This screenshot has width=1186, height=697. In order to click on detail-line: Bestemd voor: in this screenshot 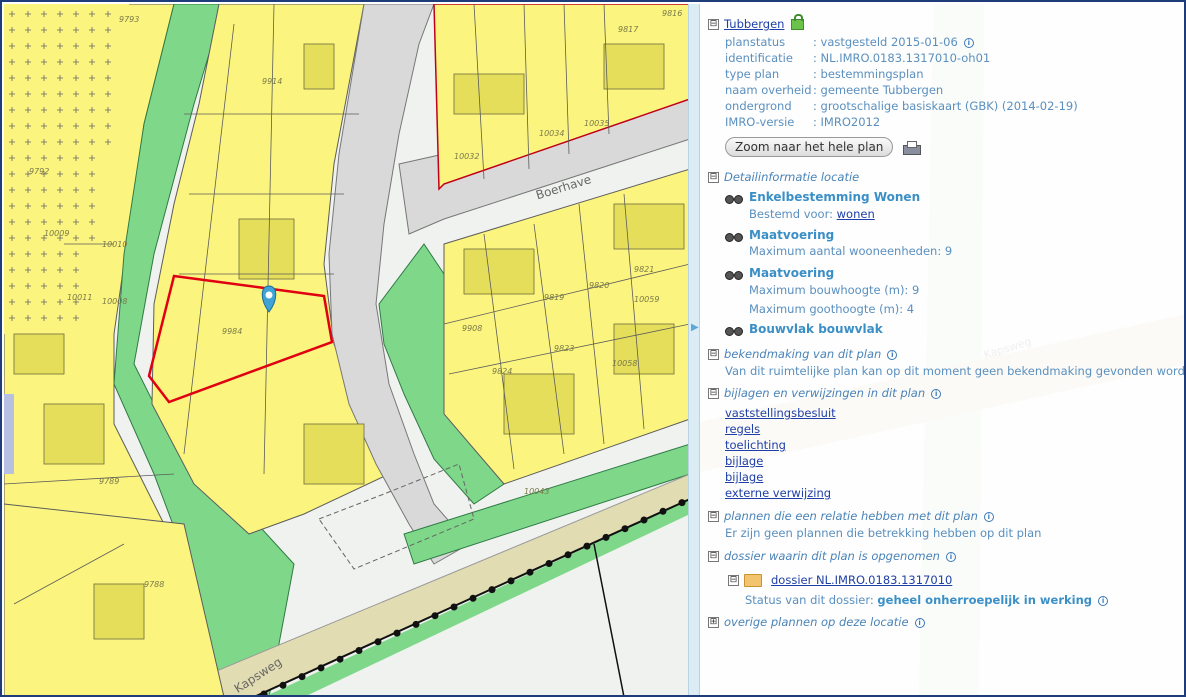, I will do `click(793, 214)`.